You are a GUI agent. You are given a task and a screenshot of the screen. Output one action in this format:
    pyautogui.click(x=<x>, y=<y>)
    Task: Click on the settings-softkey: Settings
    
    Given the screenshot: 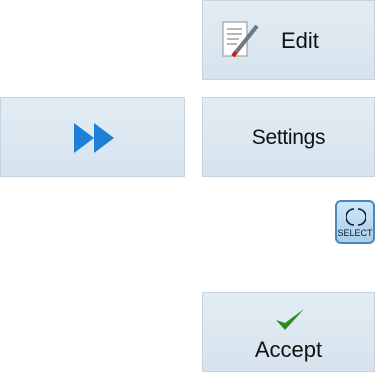 What is the action you would take?
    pyautogui.click(x=288, y=137)
    